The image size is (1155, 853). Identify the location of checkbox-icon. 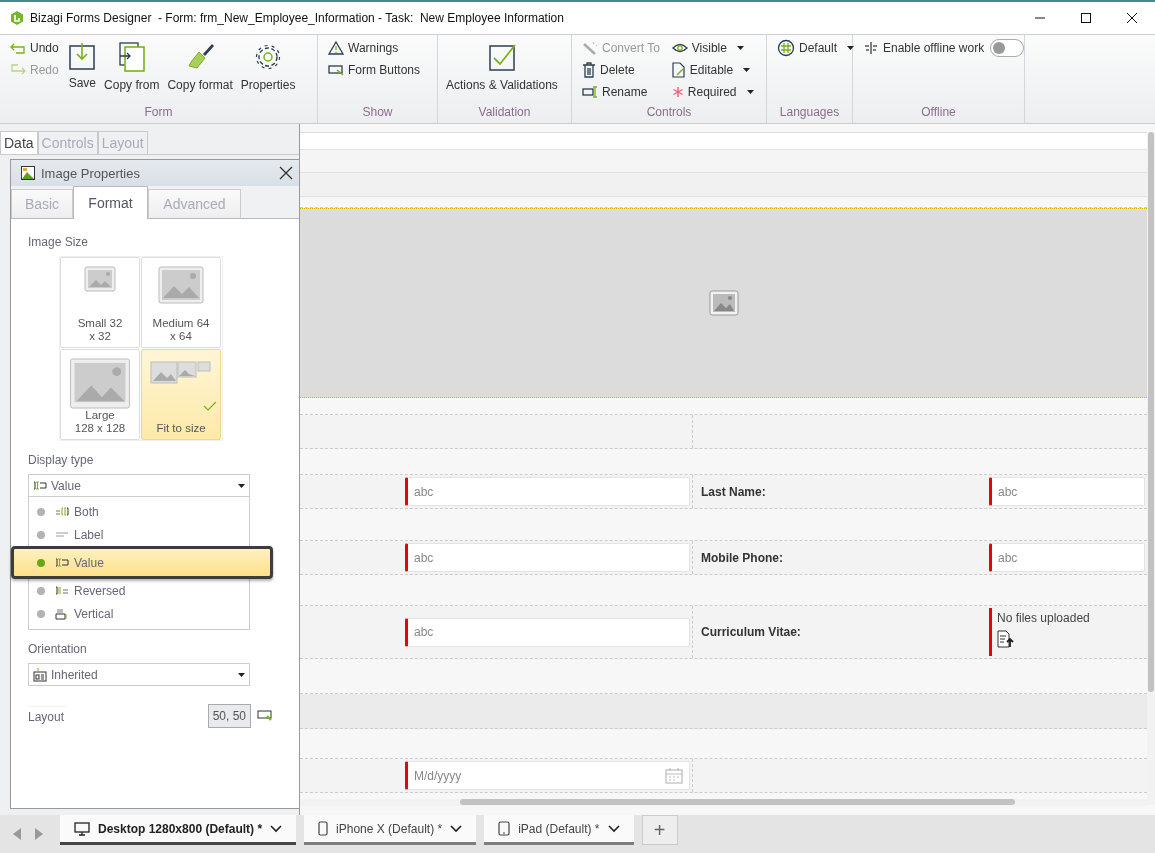
(501, 57).